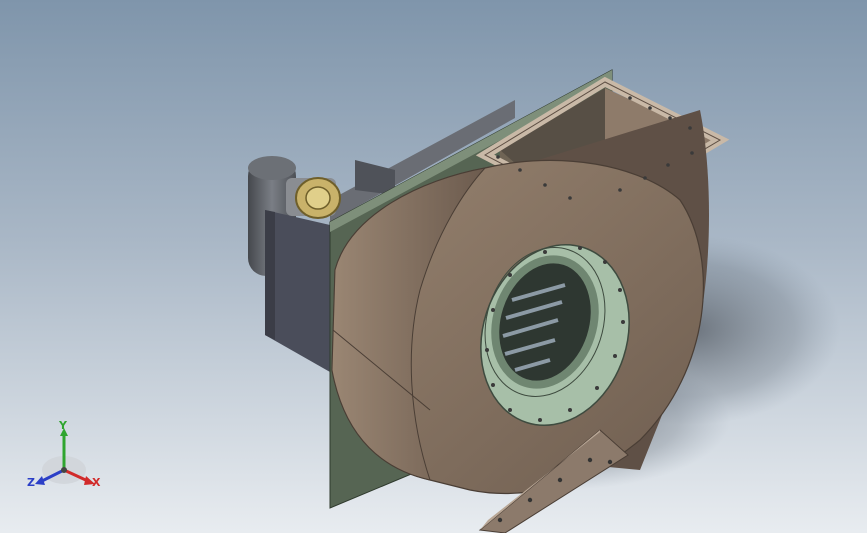 The width and height of the screenshot is (867, 533). What do you see at coordinates (96, 482) in the screenshot?
I see `x-axis-label: X` at bounding box center [96, 482].